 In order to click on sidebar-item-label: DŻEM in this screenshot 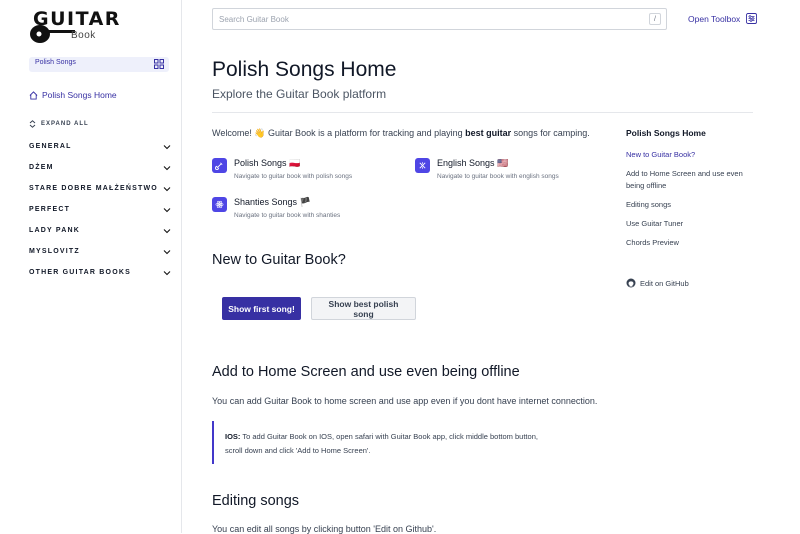, I will do `click(41, 167)`.